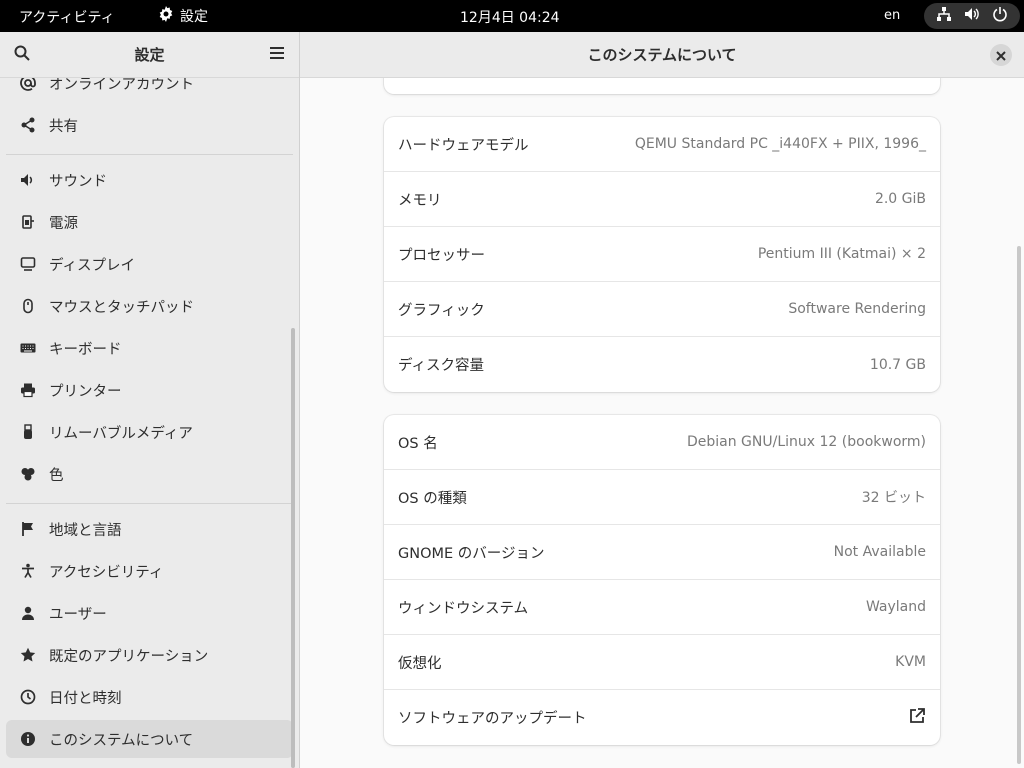 Image resolution: width=1024 pixels, height=768 pixels. I want to click on close-icon, so click(1001, 55).